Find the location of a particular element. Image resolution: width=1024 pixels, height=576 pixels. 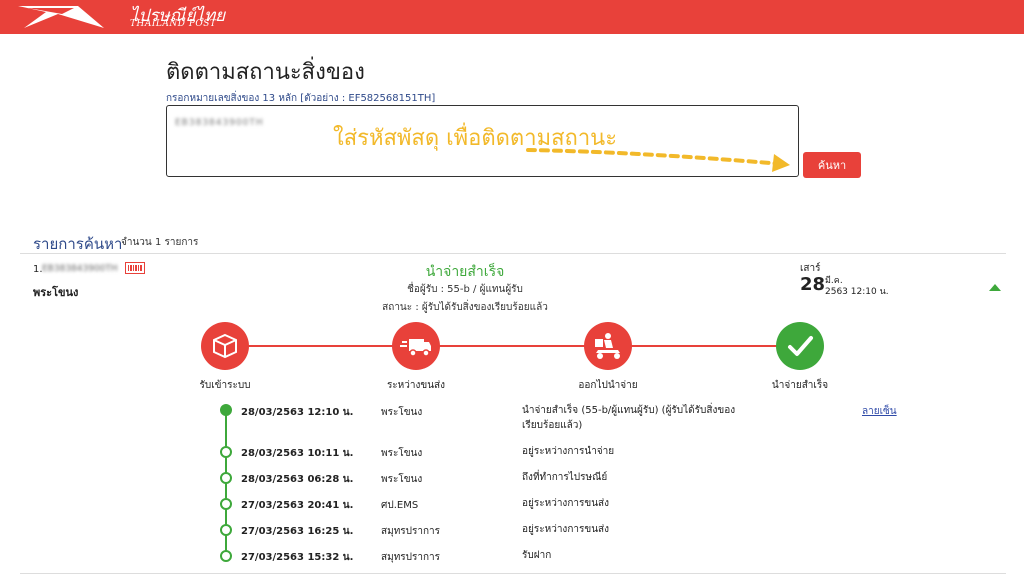

collapse-caret-icon is located at coordinates (995, 287).